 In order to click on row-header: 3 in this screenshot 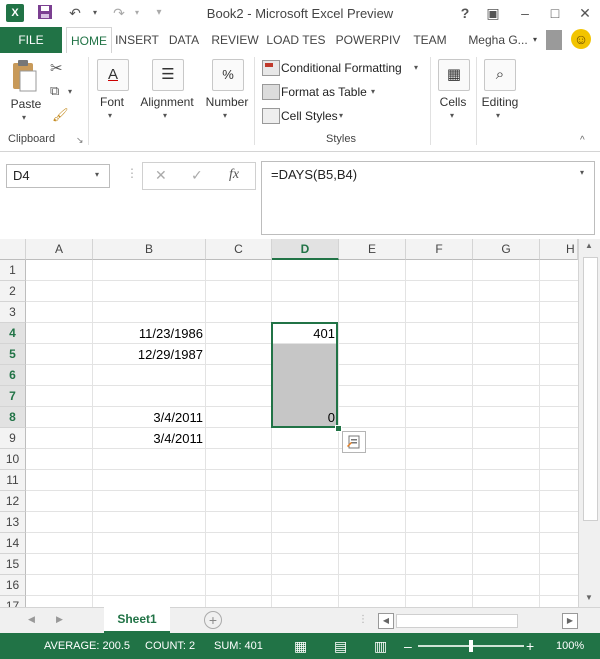, I will do `click(13, 312)`.